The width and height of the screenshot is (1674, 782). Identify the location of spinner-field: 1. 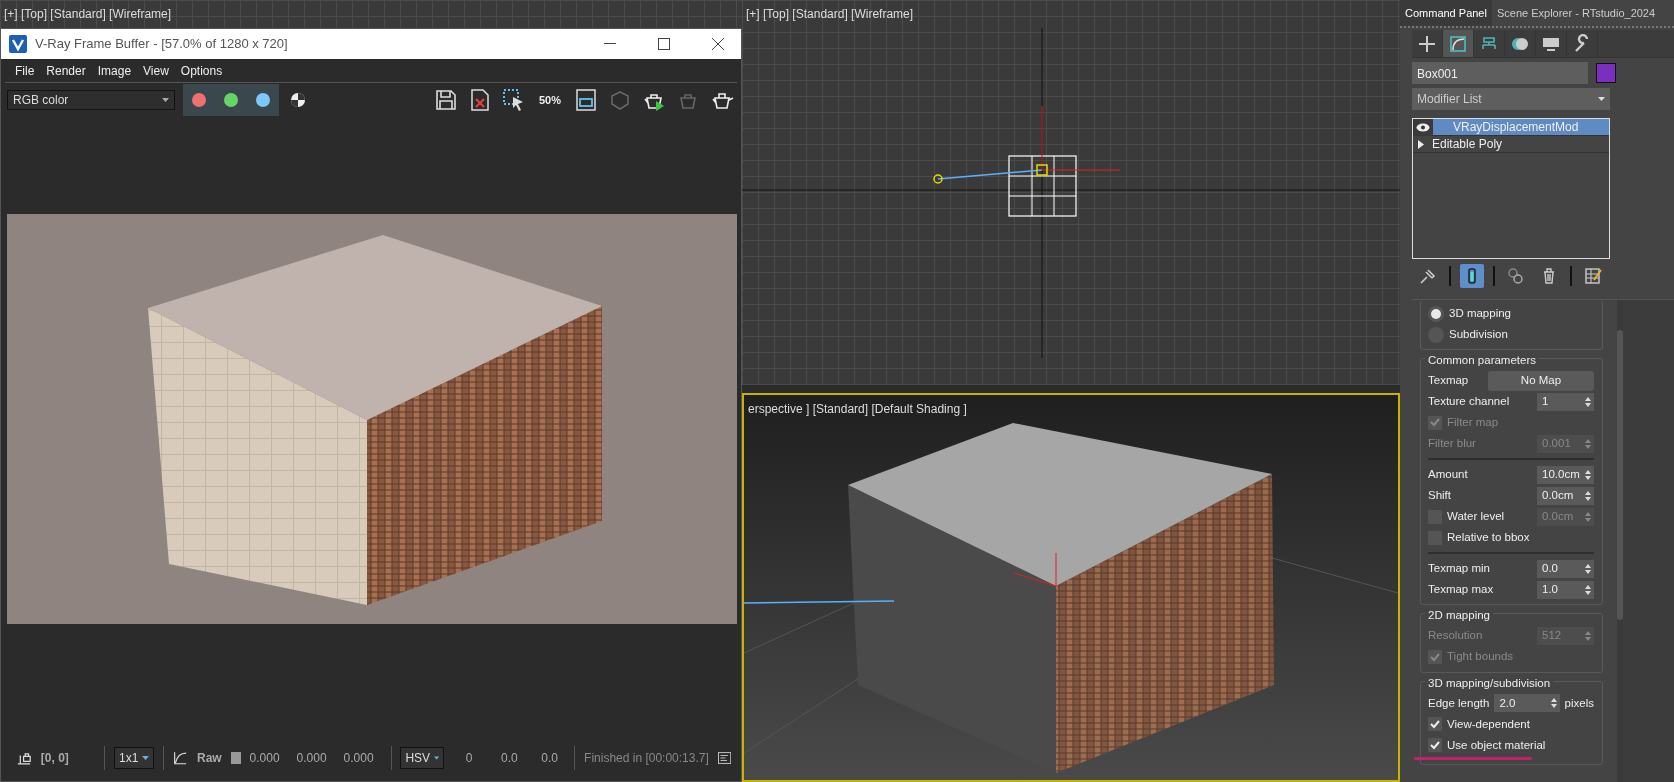
(1565, 401).